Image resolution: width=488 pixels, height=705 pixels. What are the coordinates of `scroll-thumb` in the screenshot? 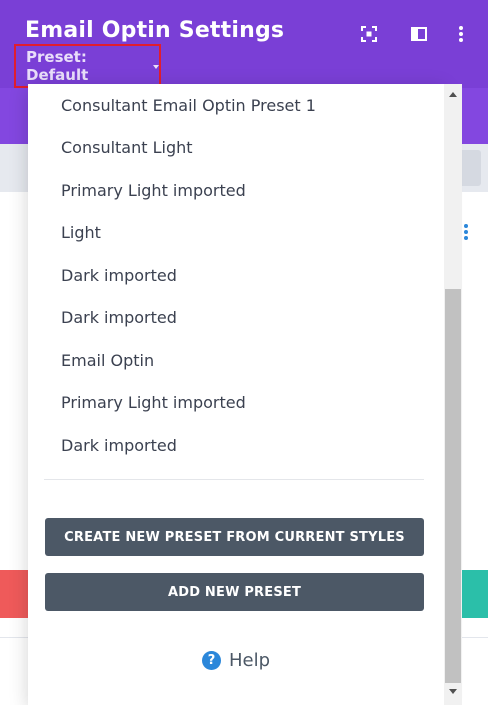 It's located at (453, 486).